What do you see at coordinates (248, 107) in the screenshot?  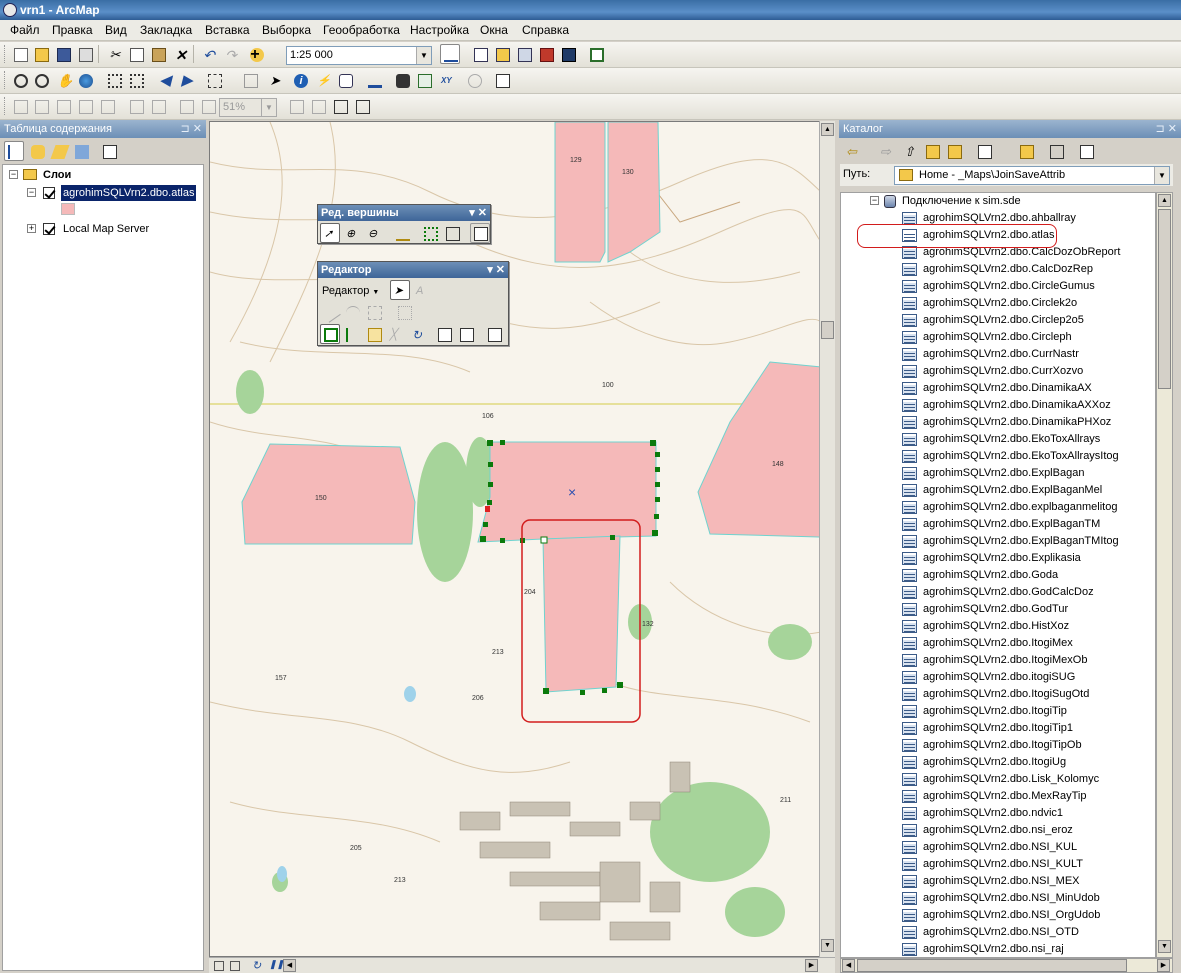 I see `zoom-percent-combo: 51% ▼` at bounding box center [248, 107].